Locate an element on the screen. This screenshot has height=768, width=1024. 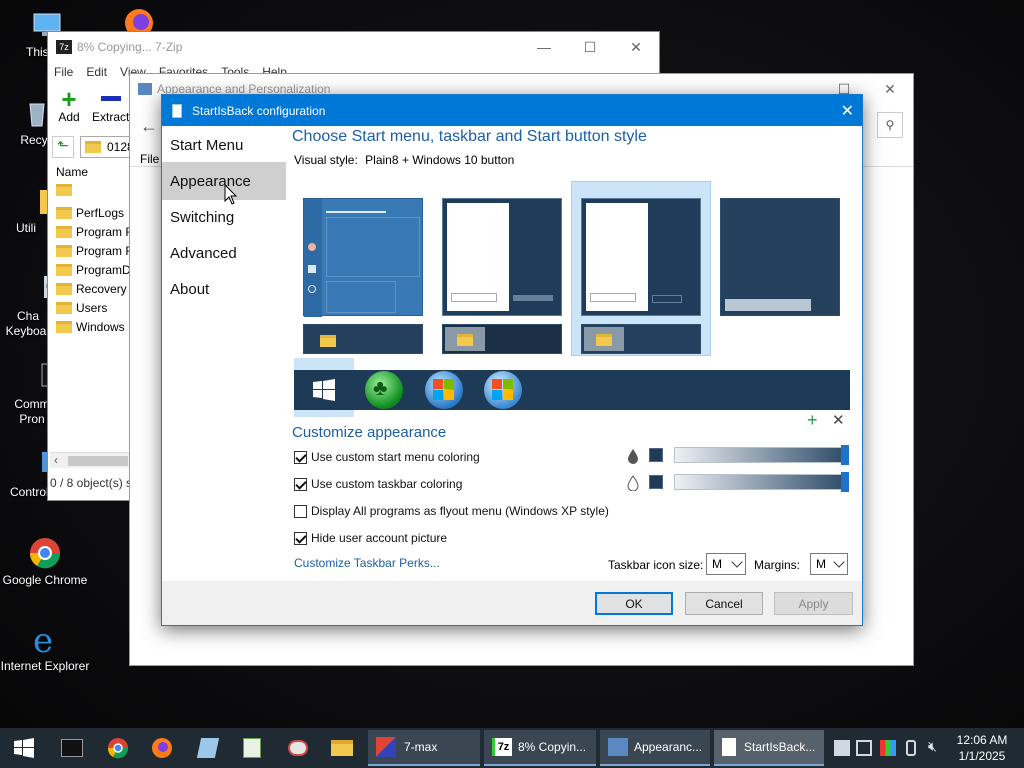
list-item: Windows is located at coordinates (96, 326).